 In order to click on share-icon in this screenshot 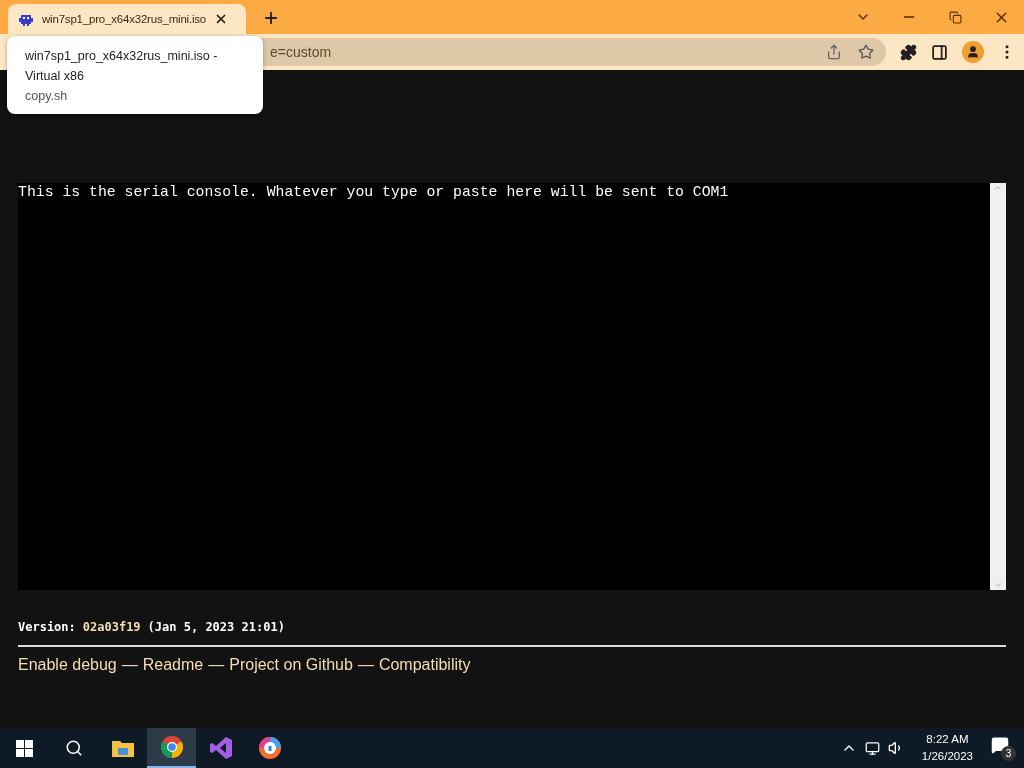, I will do `click(834, 52)`.